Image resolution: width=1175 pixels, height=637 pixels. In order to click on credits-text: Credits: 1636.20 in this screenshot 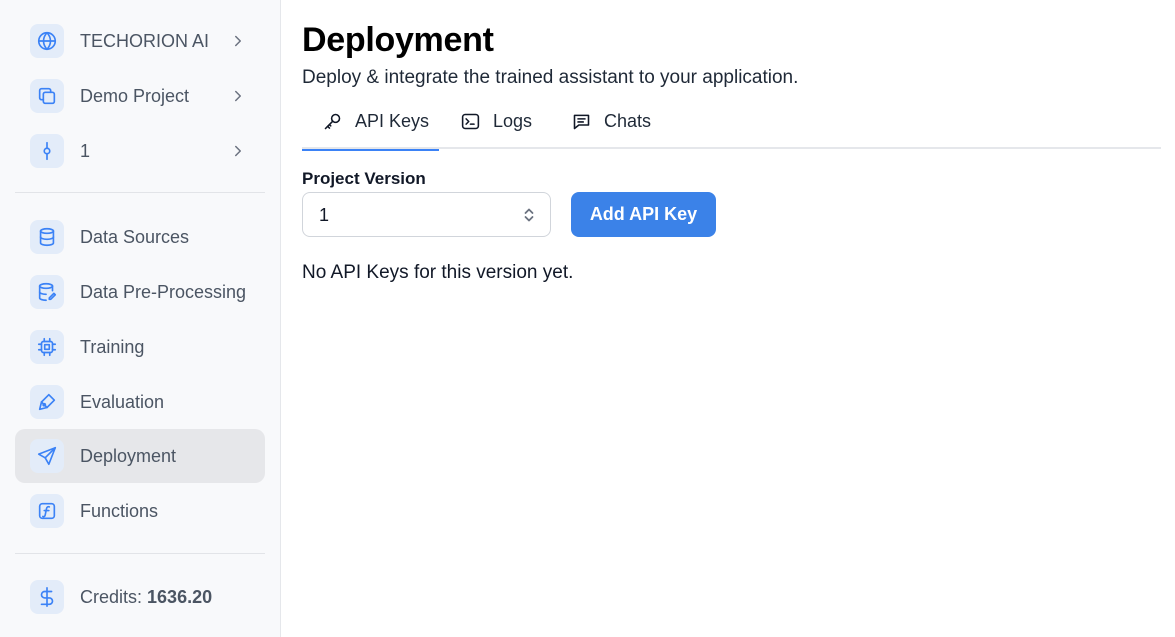, I will do `click(146, 597)`.